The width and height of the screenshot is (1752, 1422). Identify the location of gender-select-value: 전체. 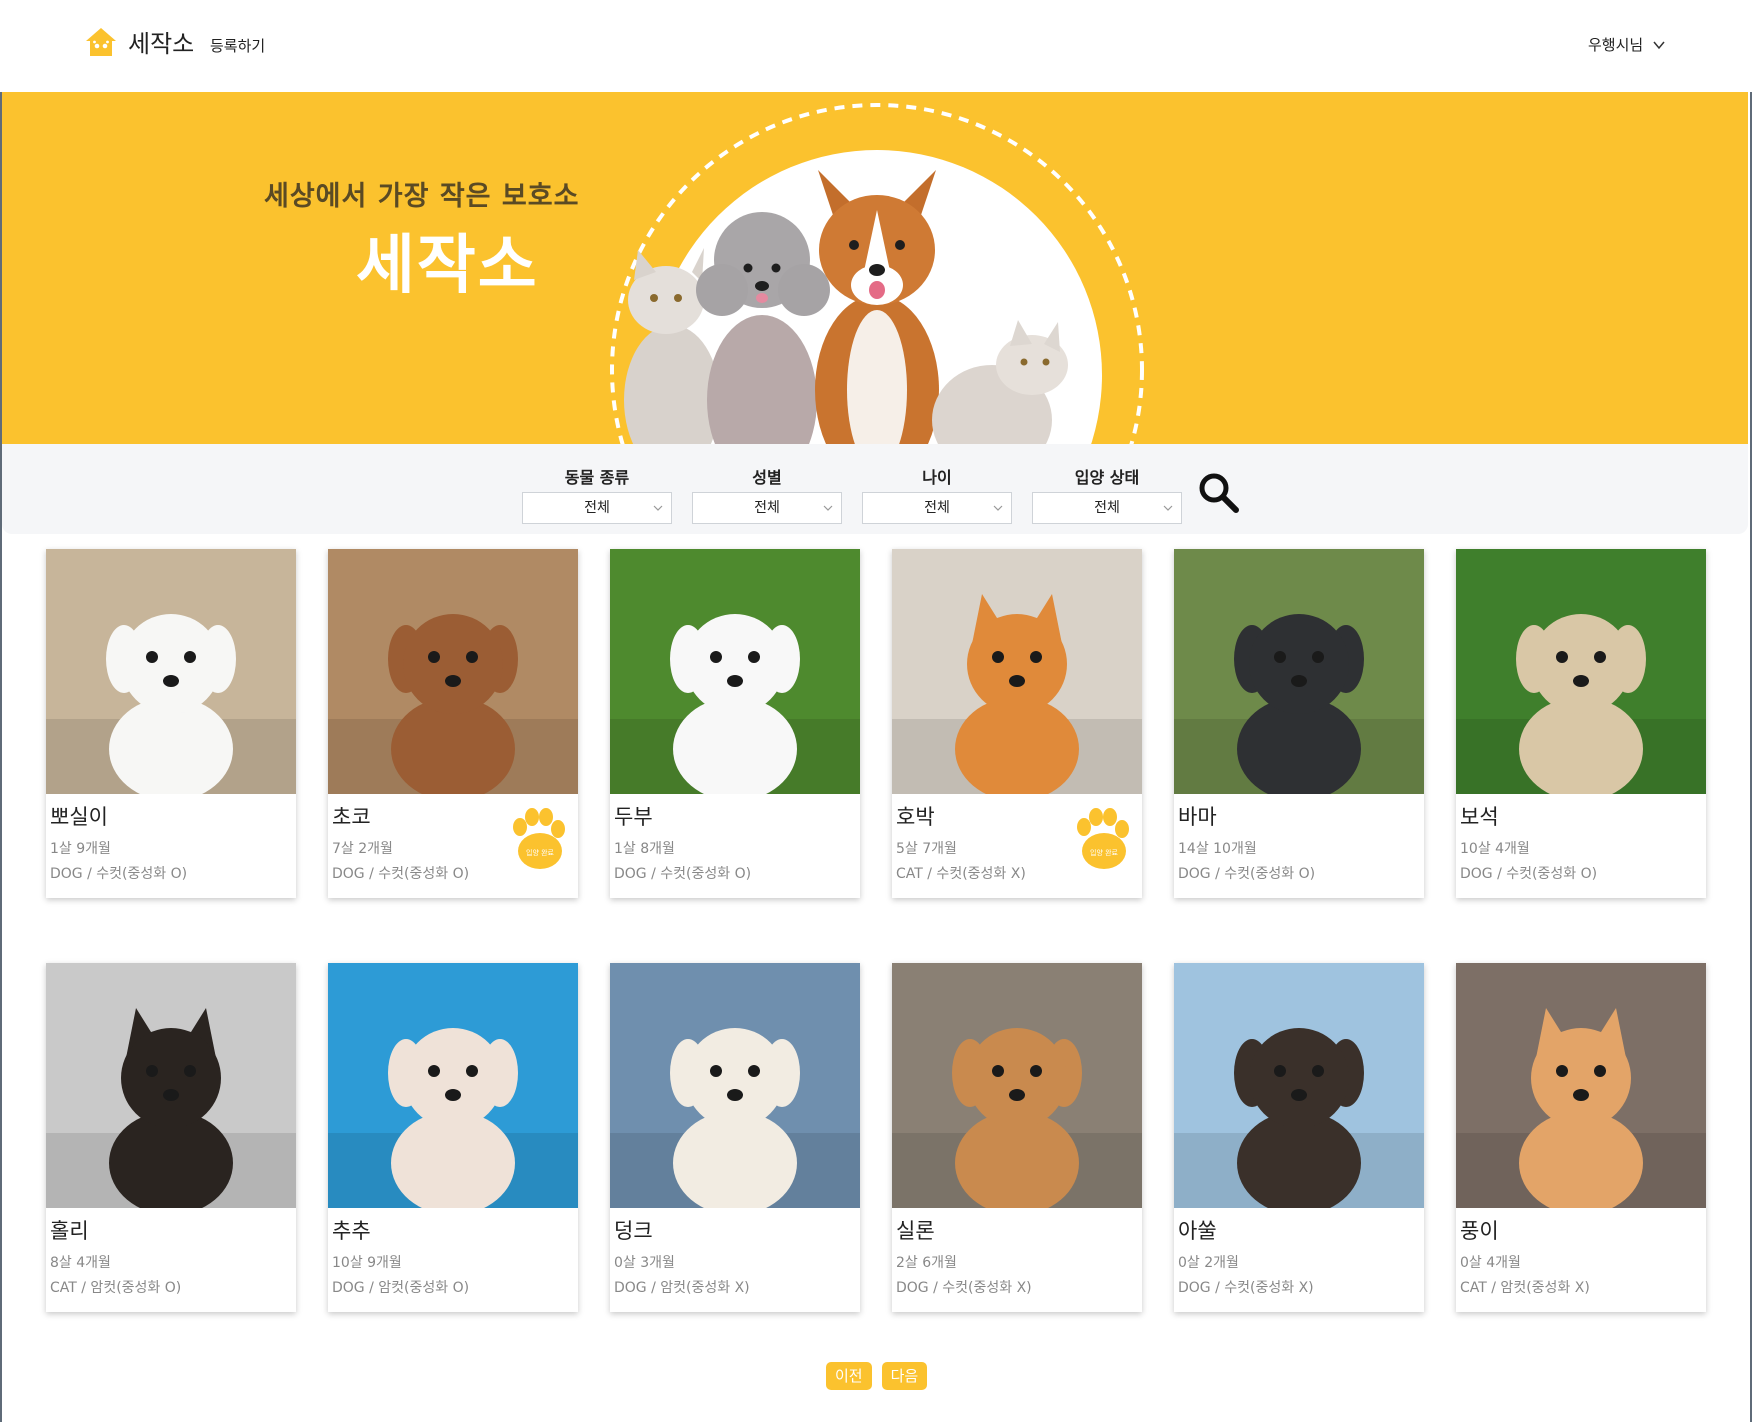
(767, 508).